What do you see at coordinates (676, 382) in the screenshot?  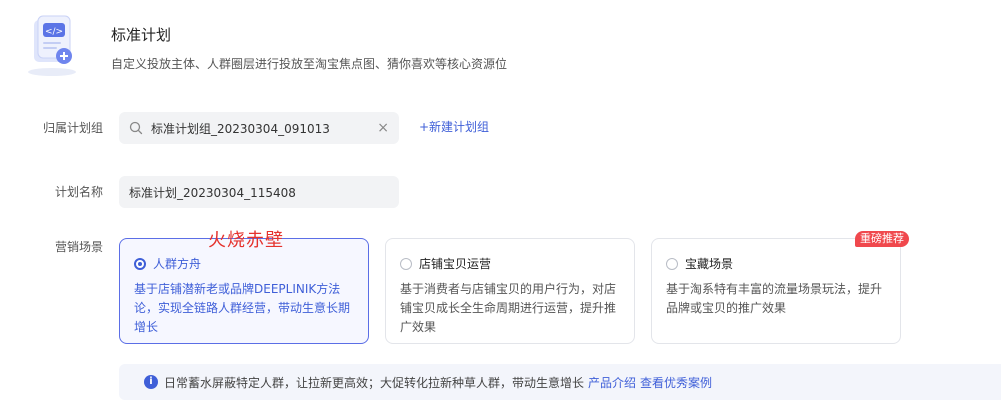 I see `view-cases-link: 查看优秀案例` at bounding box center [676, 382].